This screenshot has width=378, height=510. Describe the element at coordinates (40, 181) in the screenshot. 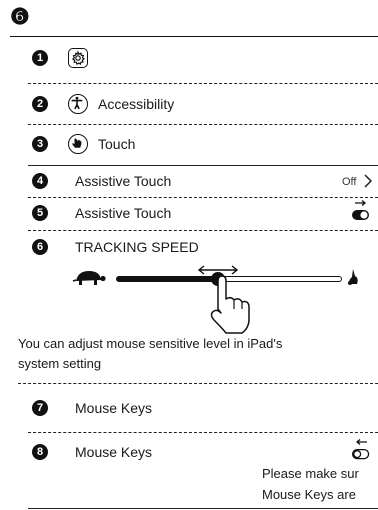

I see `step-badge-4: 4` at that location.